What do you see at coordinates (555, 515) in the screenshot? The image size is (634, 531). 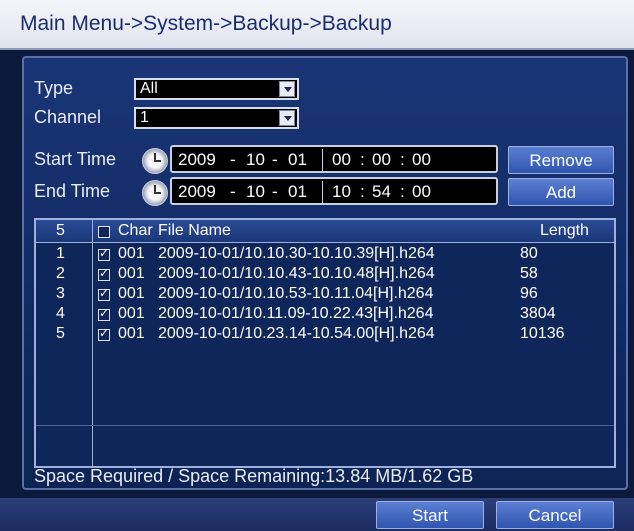 I see `cancel-button: Cancel` at bounding box center [555, 515].